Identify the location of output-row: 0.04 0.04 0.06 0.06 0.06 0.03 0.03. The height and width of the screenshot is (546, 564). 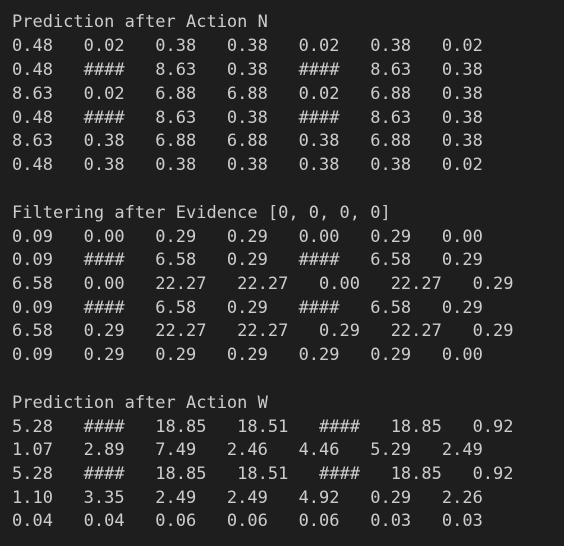
(247, 521).